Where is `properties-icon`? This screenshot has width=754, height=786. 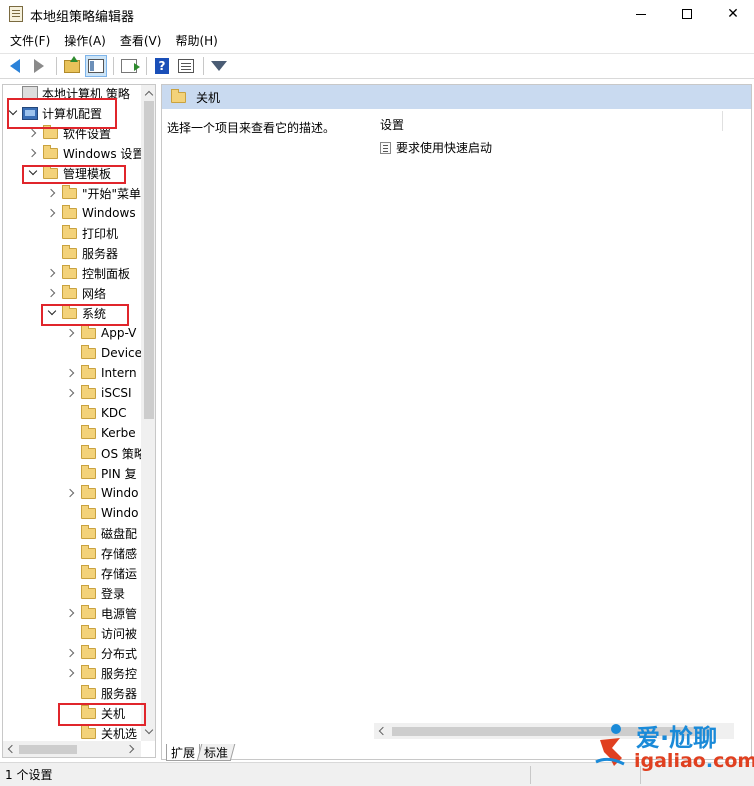
properties-icon is located at coordinates (186, 66).